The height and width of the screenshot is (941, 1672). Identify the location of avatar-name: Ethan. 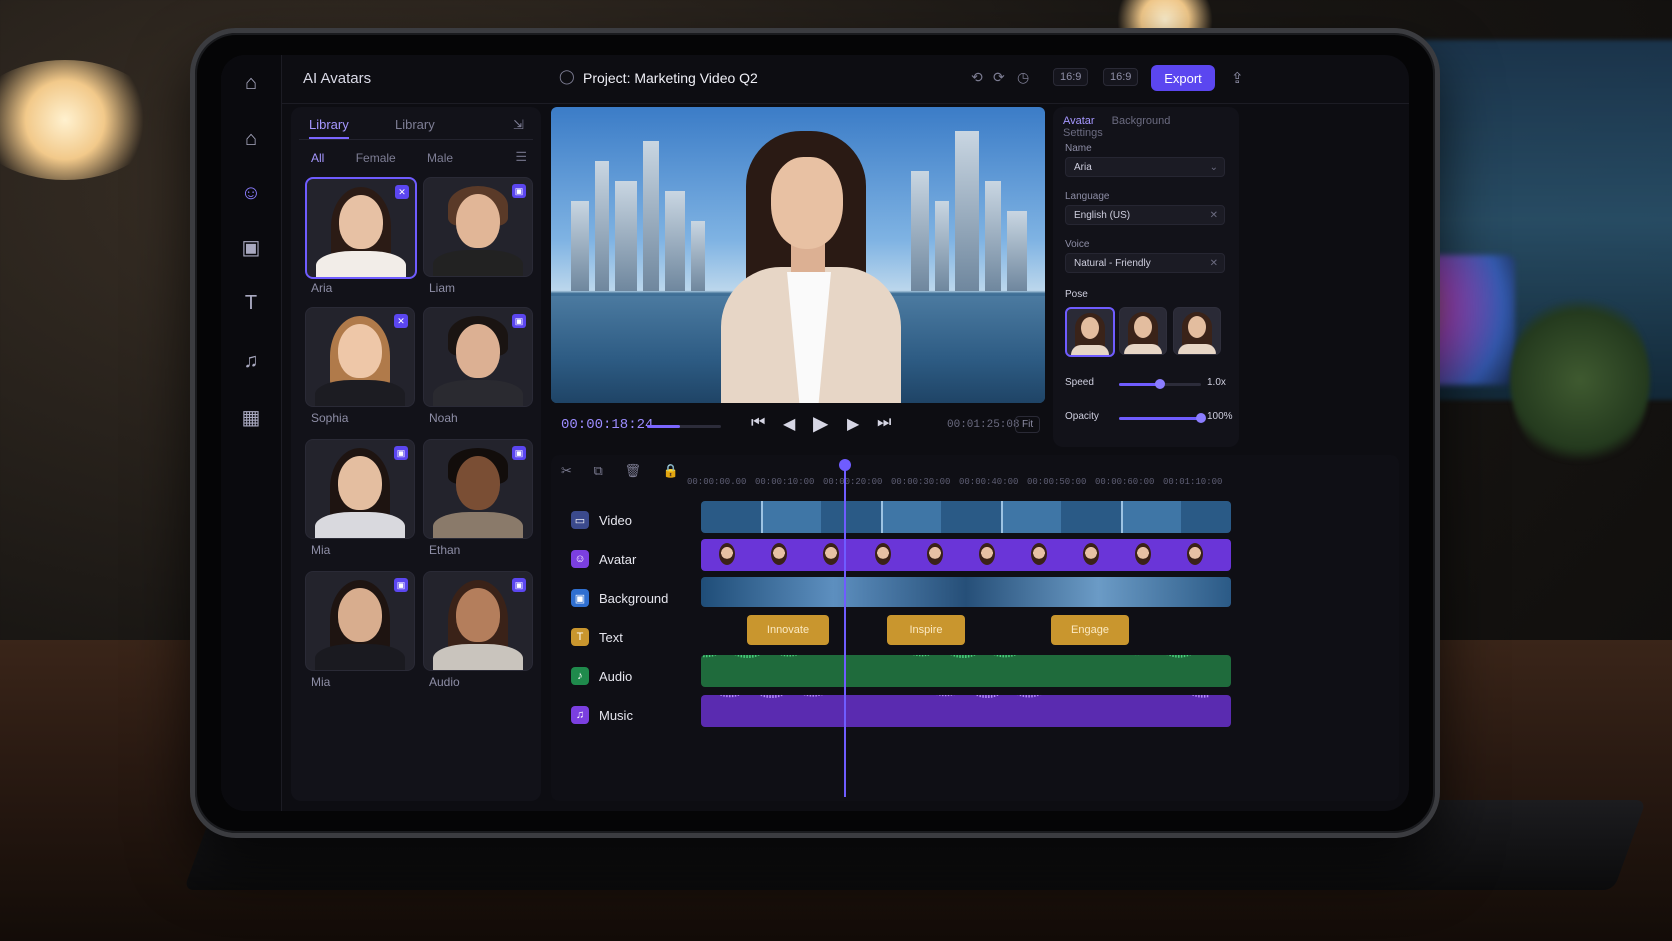
(445, 550).